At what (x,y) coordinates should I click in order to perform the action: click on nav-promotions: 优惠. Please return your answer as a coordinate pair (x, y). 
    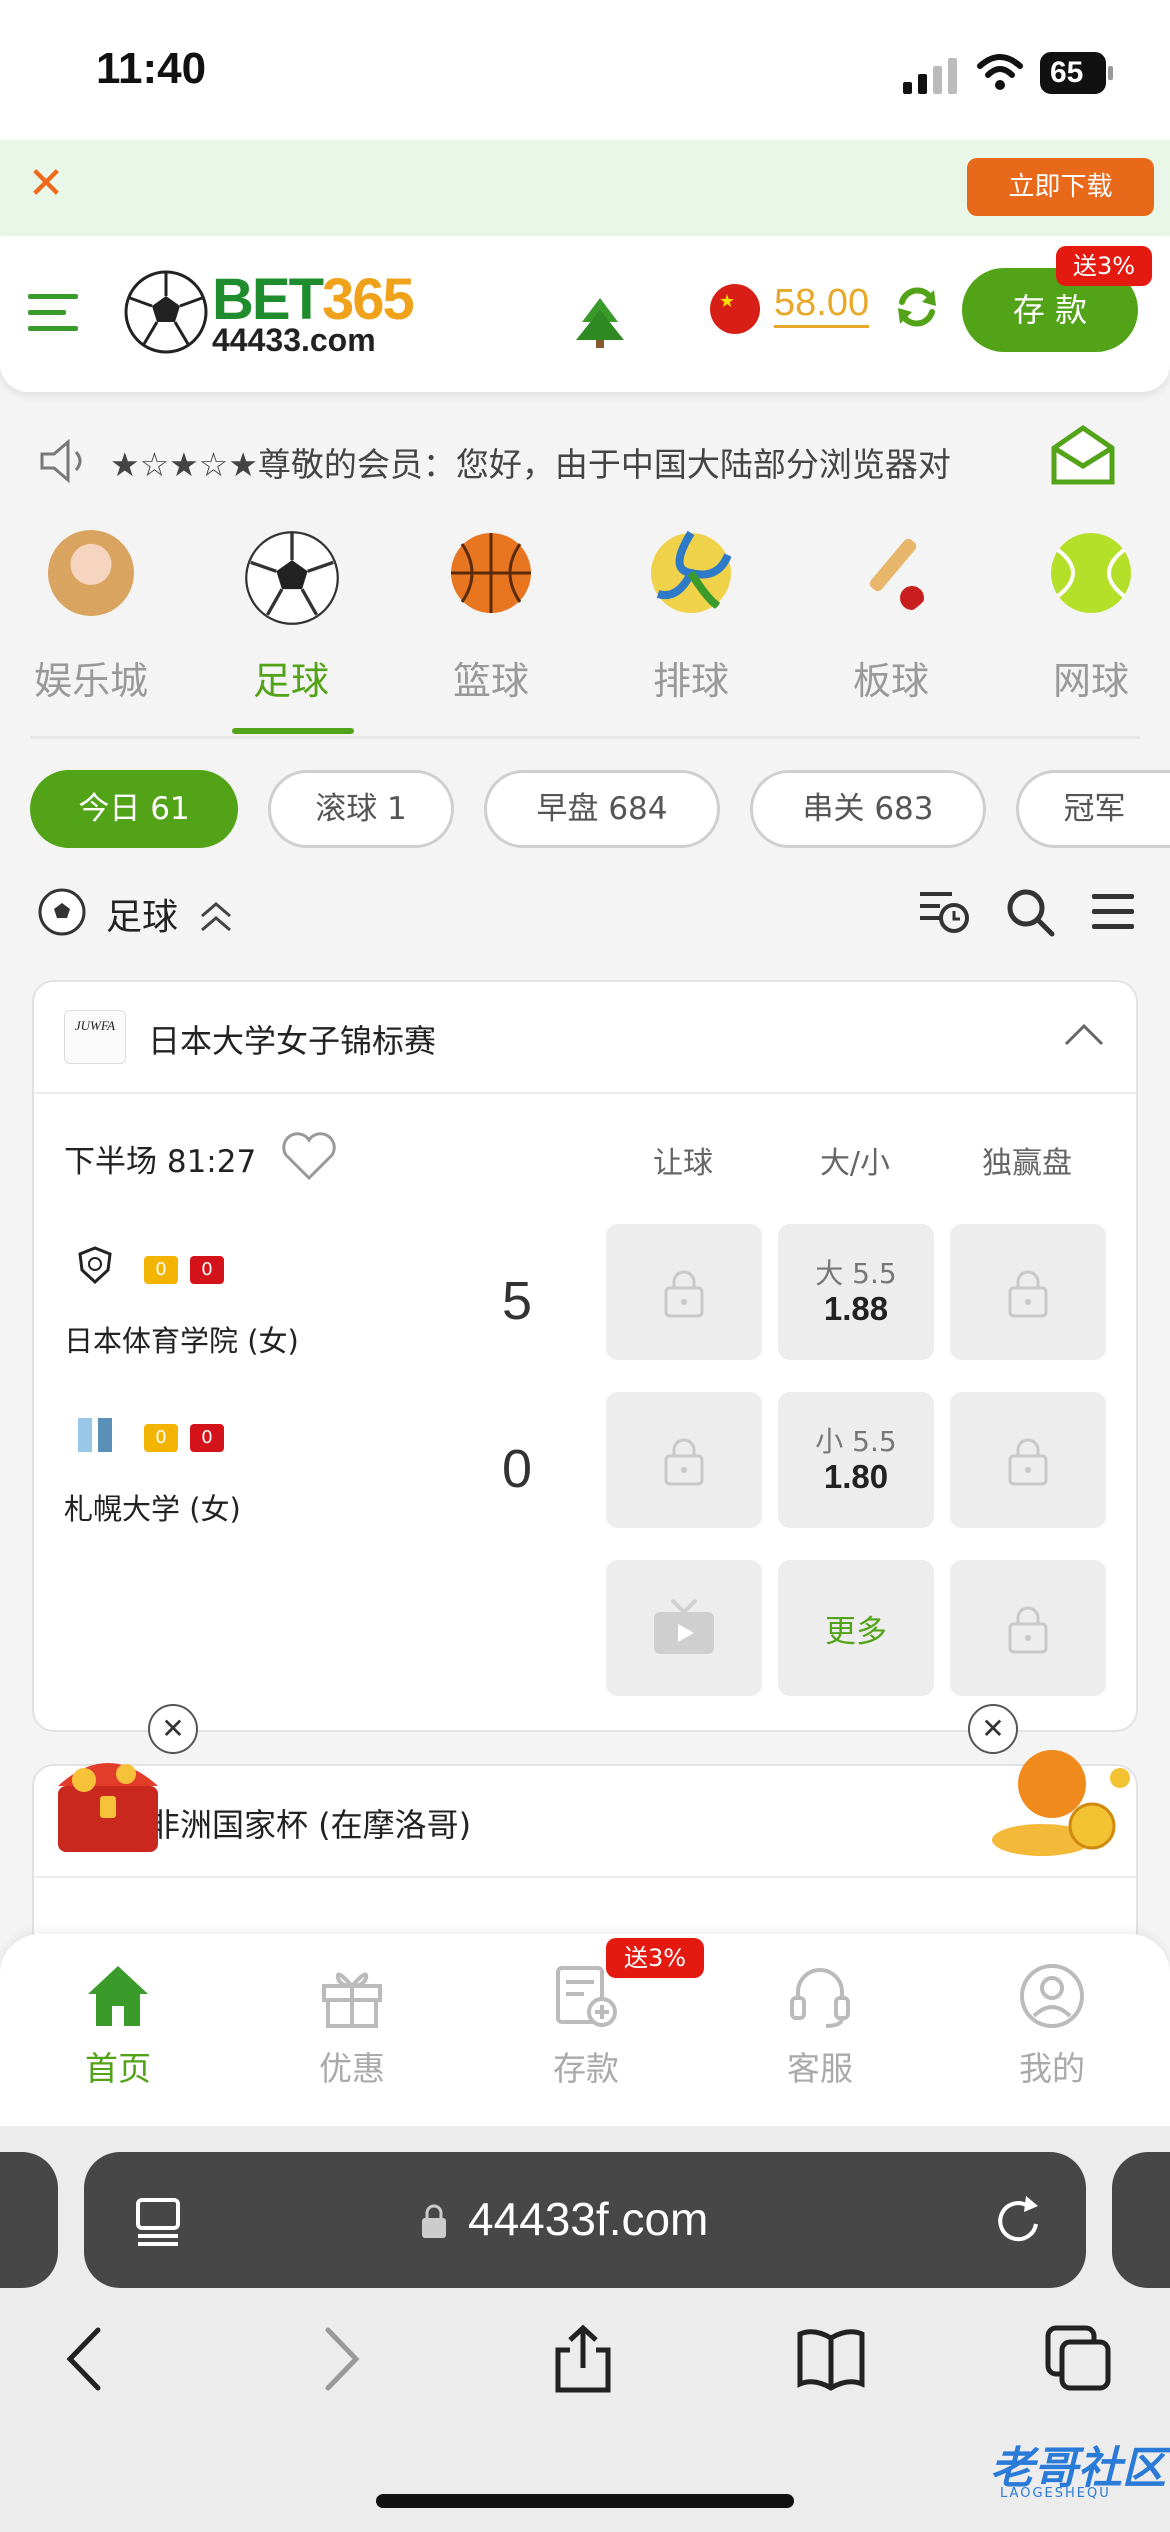
    Looking at the image, I should click on (352, 2027).